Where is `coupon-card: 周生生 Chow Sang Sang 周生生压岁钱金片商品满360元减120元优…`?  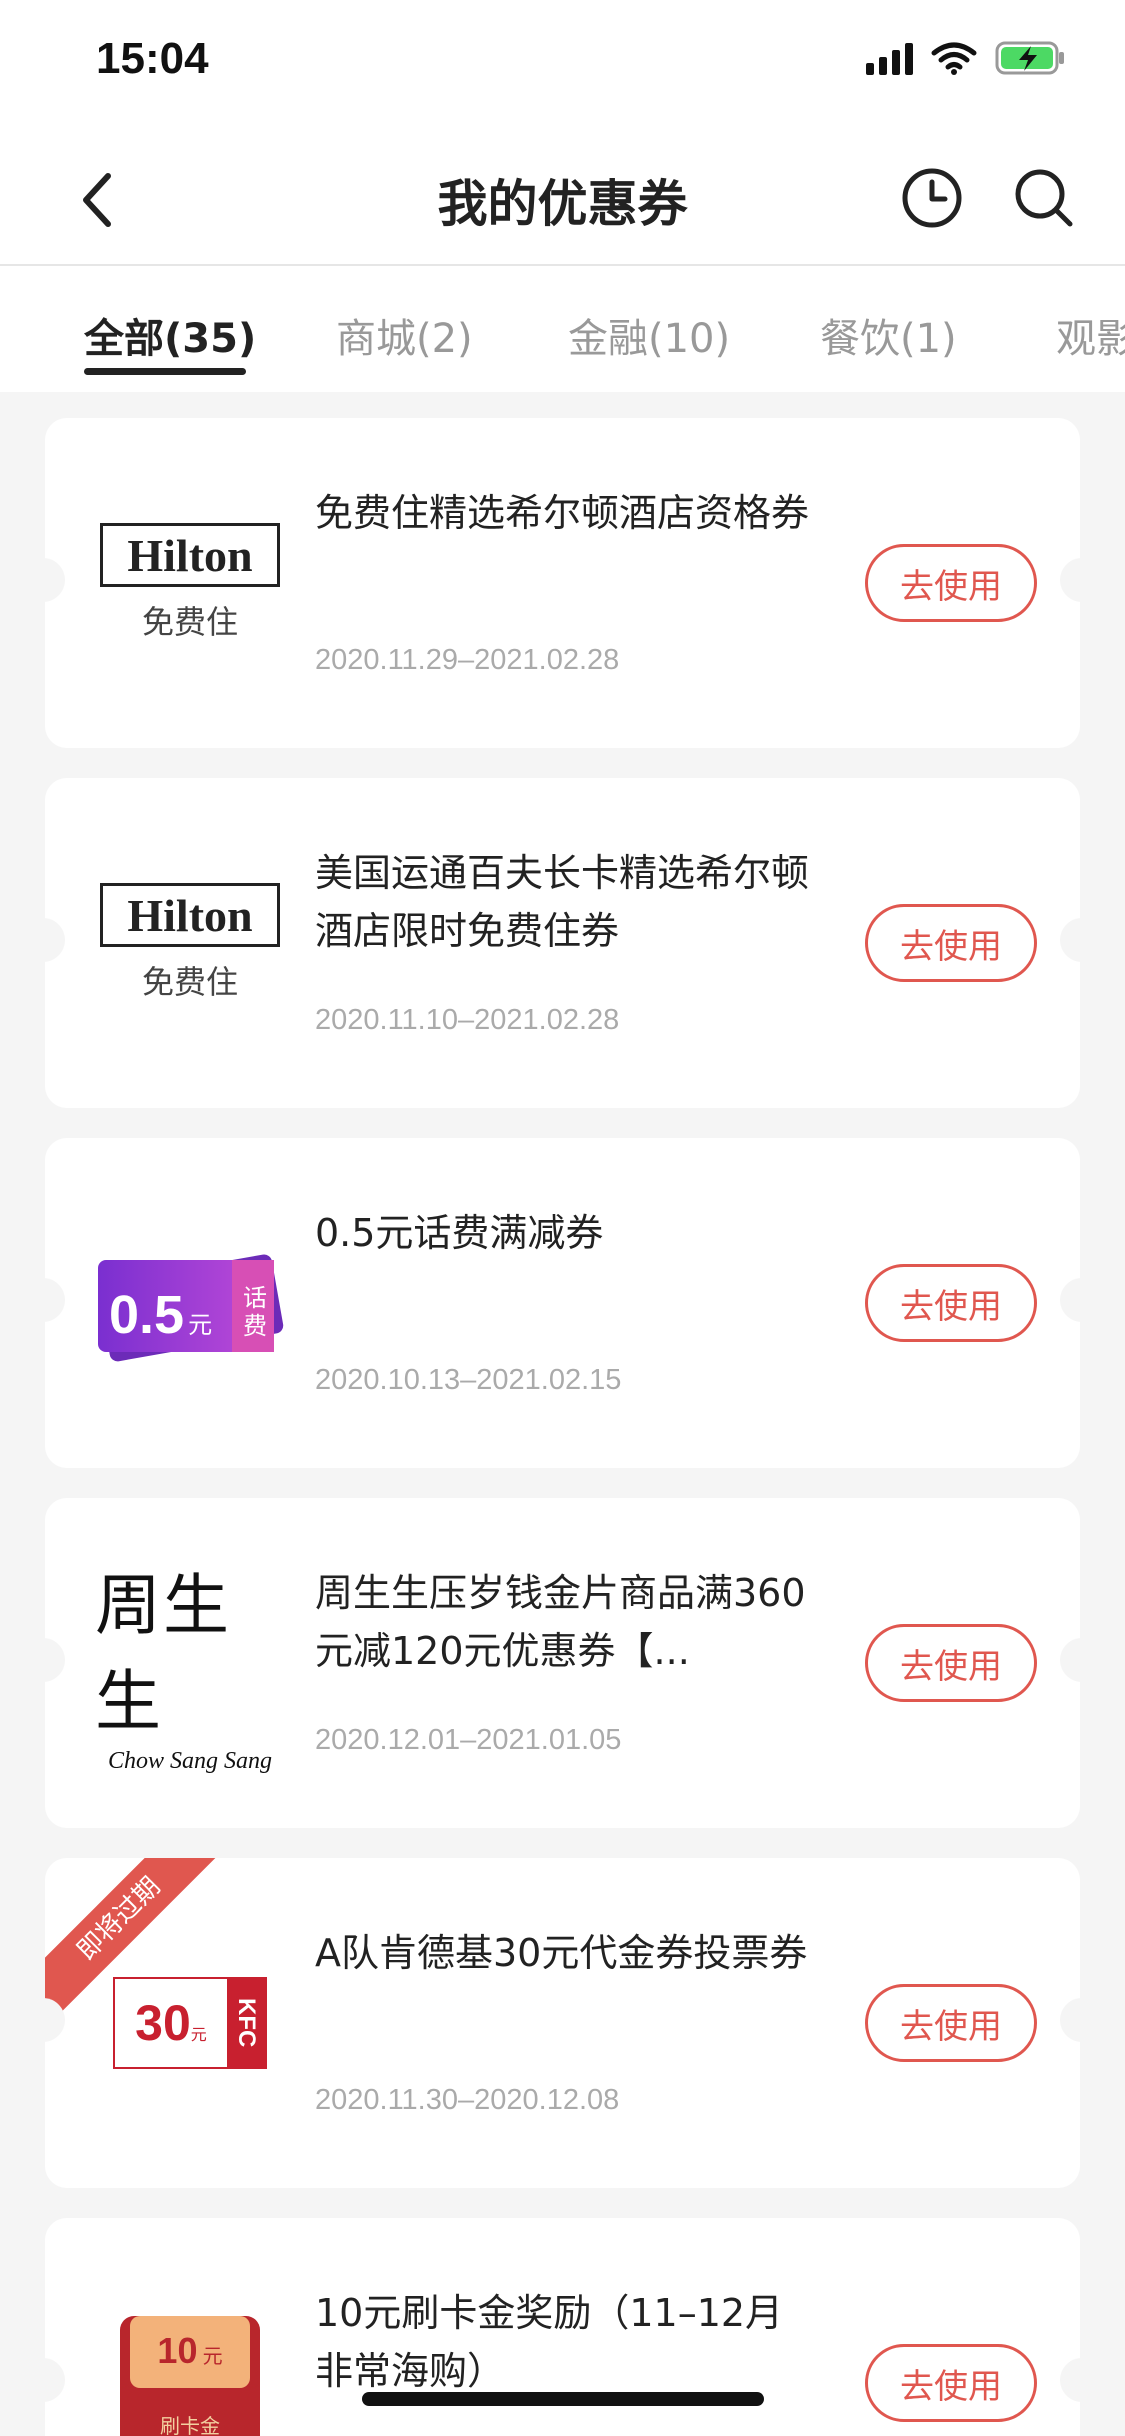
coupon-card: 周生生 Chow Sang Sang 周生生压岁钱金片商品满360元减120元优… is located at coordinates (562, 1663).